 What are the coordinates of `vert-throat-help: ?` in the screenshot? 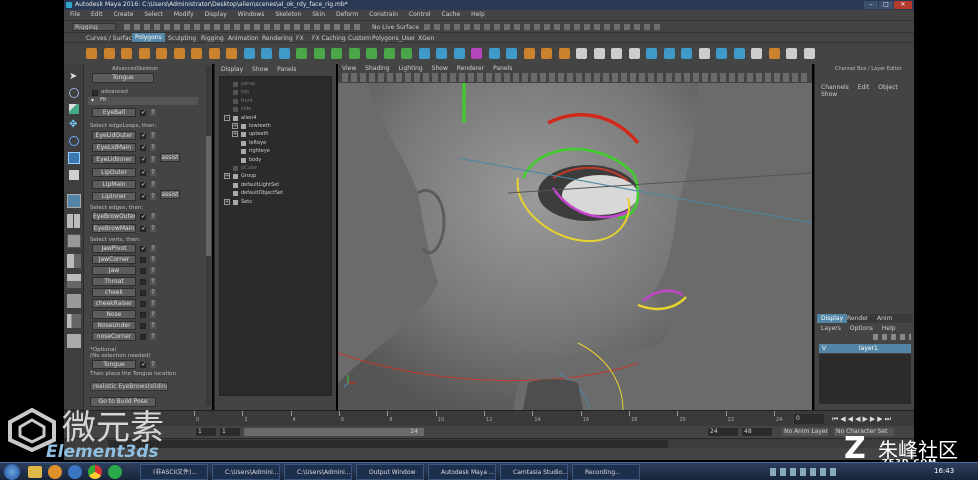 It's located at (153, 281).